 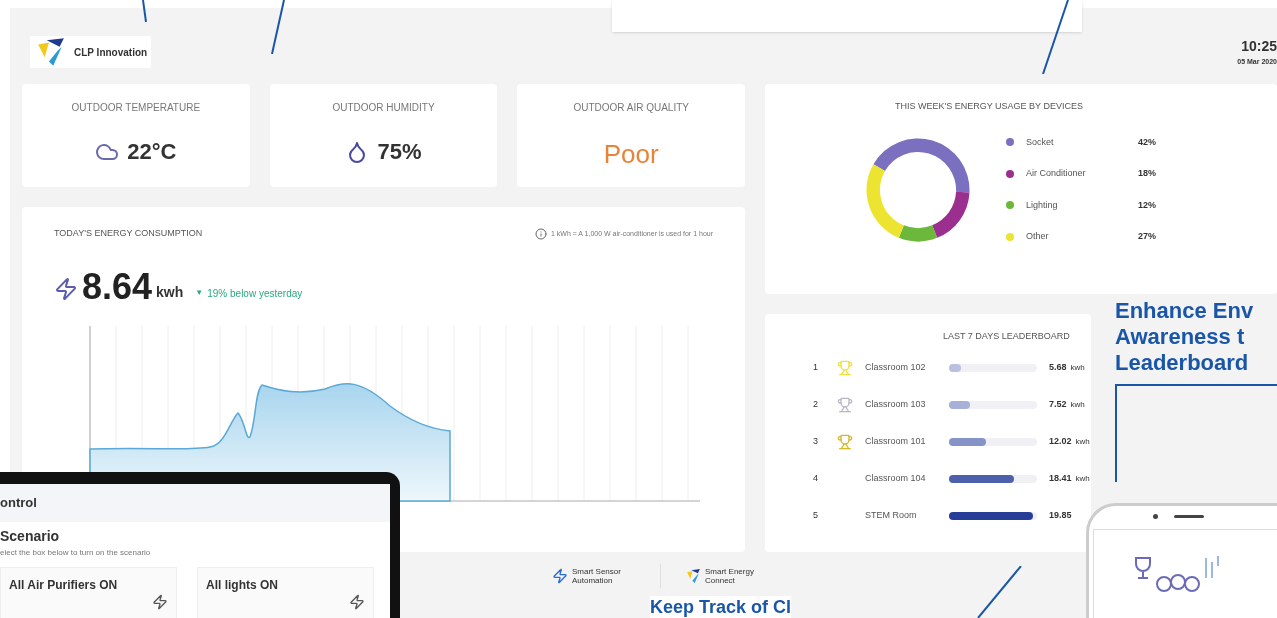 I want to click on scenario-label: All lights ON, so click(x=242, y=585).